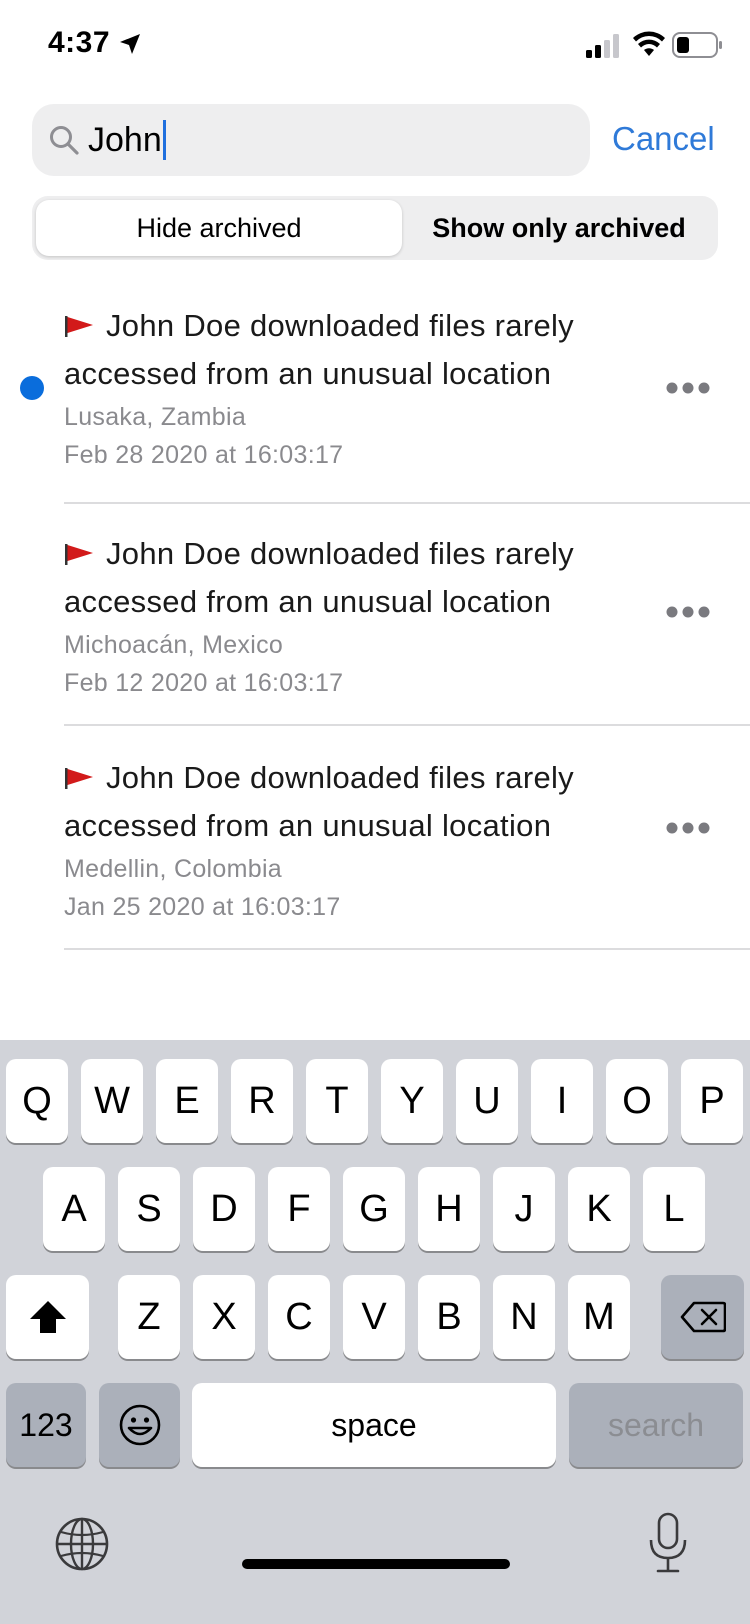 The width and height of the screenshot is (750, 1624). Describe the element at coordinates (79, 42) in the screenshot. I see `status-time: 4:37` at that location.